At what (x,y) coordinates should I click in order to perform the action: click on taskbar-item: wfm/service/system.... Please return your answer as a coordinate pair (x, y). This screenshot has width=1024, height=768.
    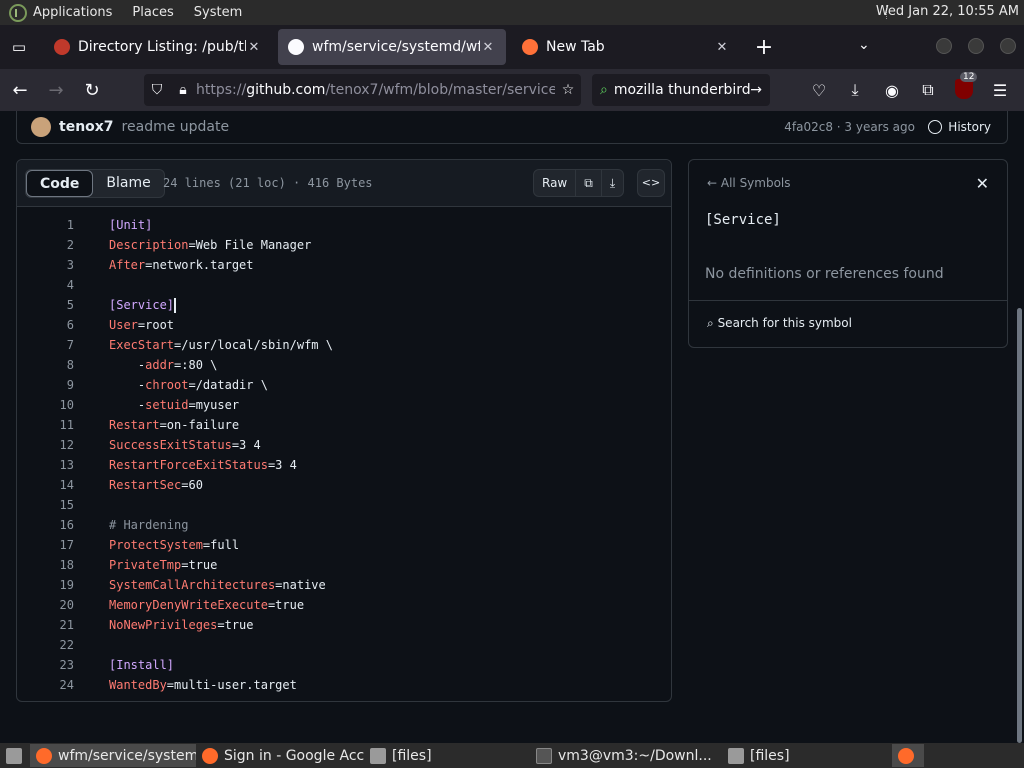
    Looking at the image, I should click on (113, 755).